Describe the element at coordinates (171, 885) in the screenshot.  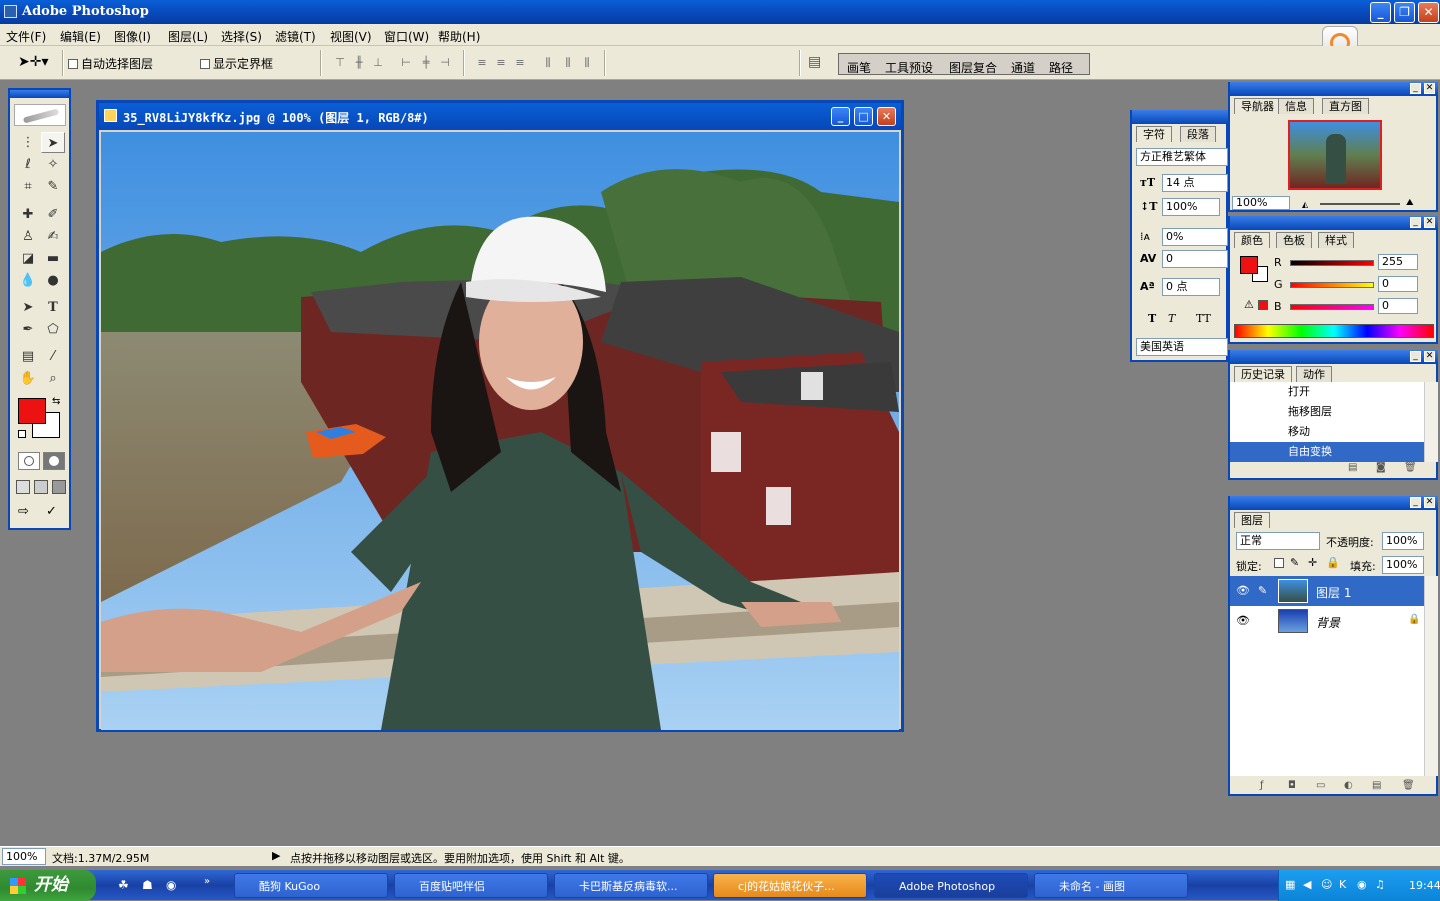
I see `quicklaunch-icon: ◉` at that location.